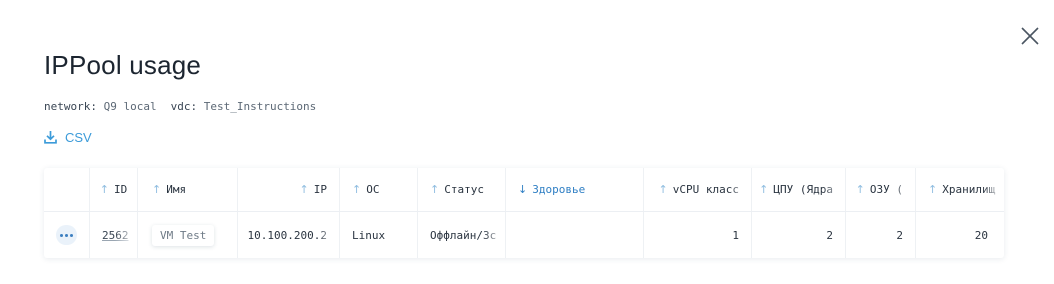 The height and width of the screenshot is (284, 1054). I want to click on vm-ip: 10.100.200.2, so click(287, 235).